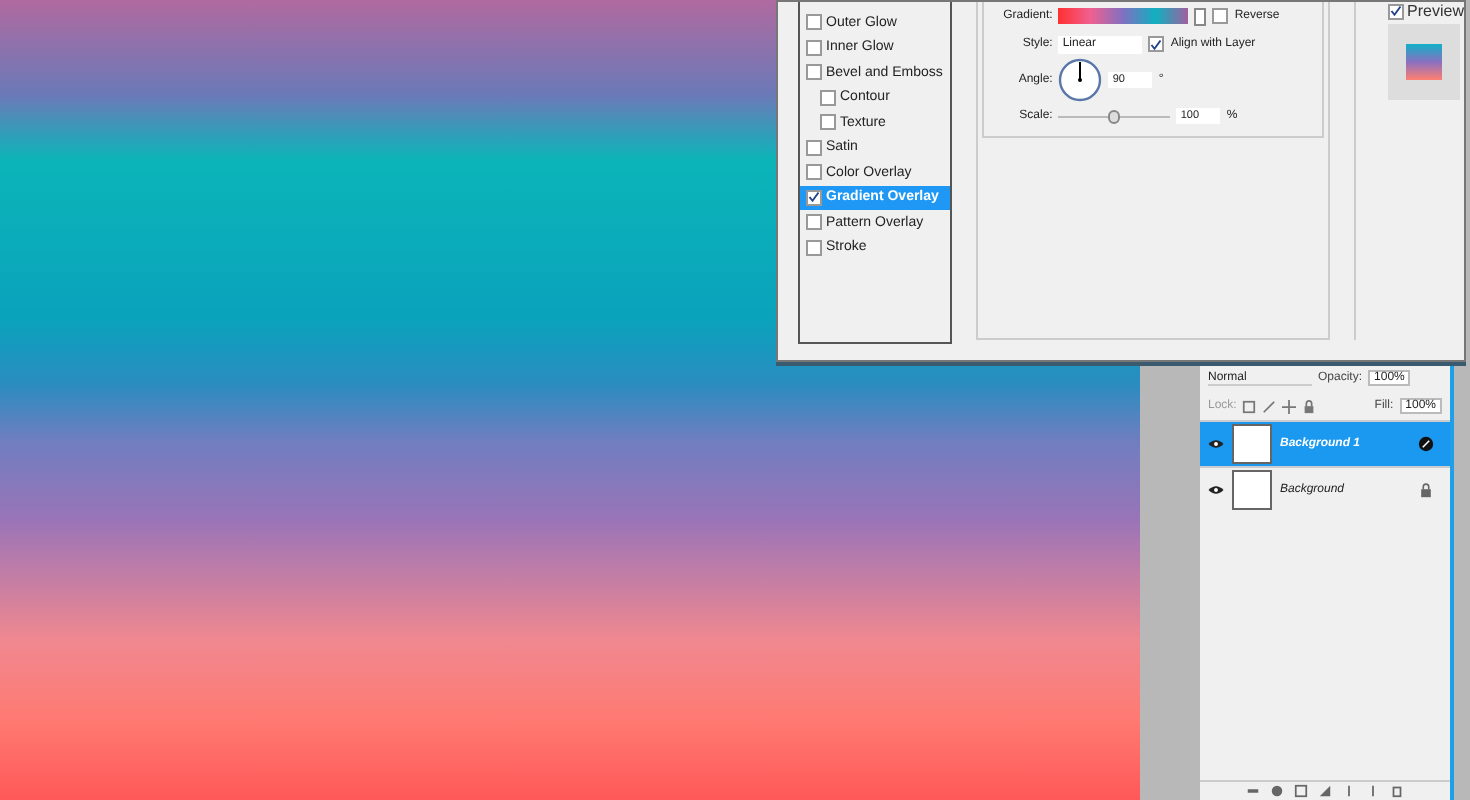  Describe the element at coordinates (1249, 406) in the screenshot. I see `lock-transparent-icon` at that location.